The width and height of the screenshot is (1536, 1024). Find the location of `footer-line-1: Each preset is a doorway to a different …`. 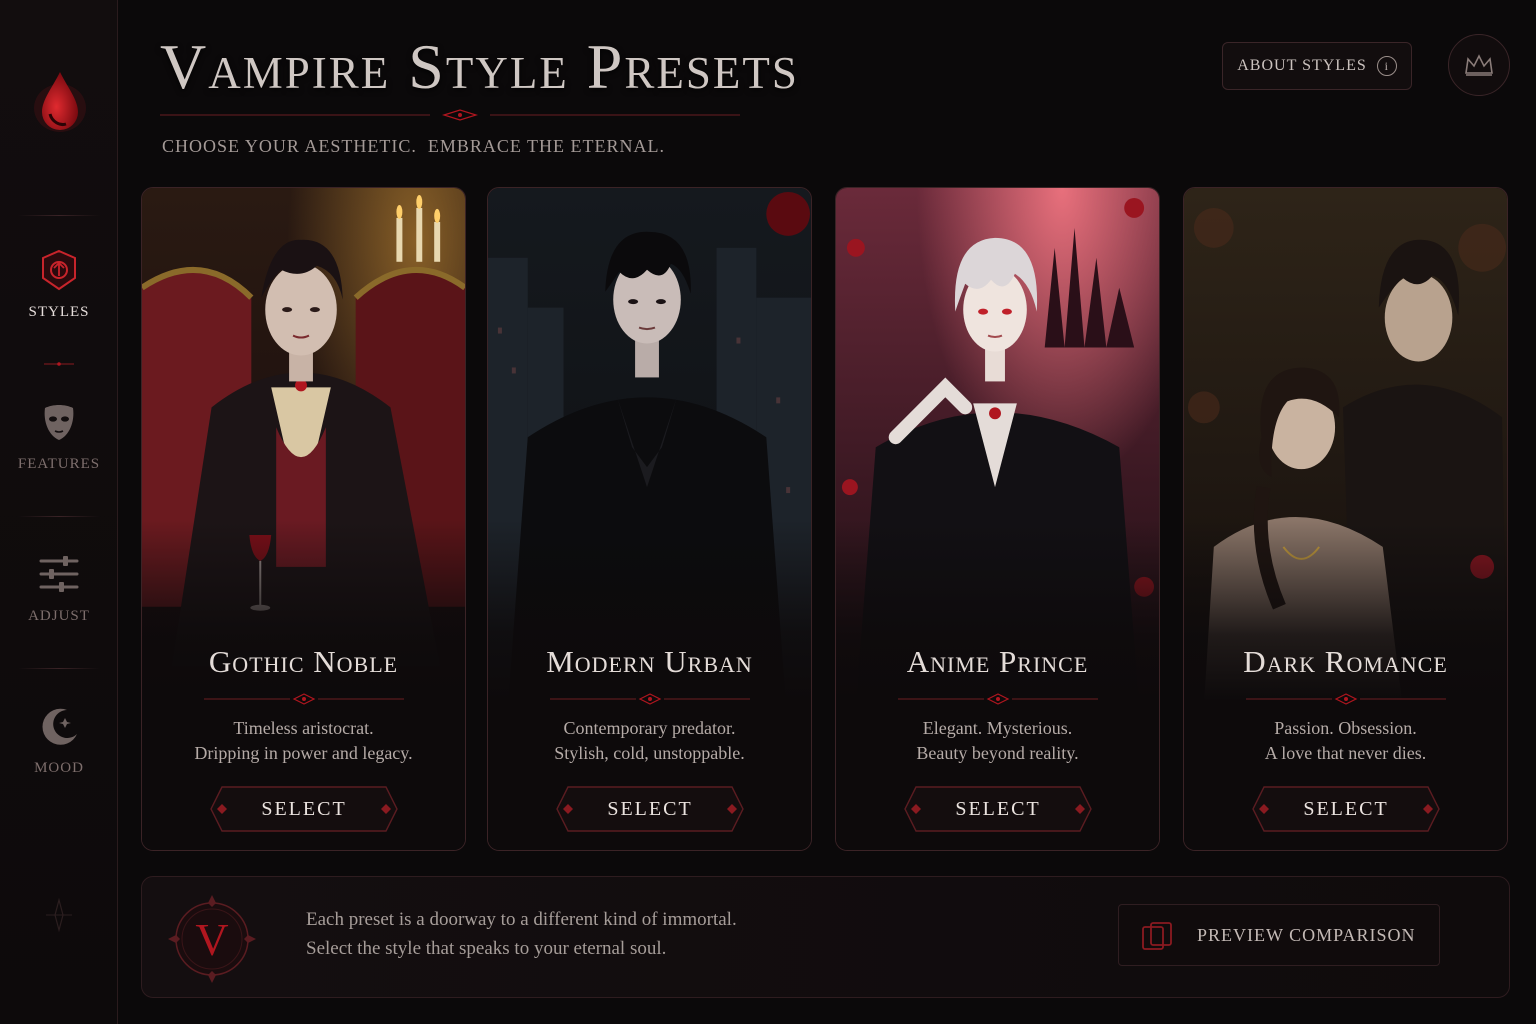

footer-line-1: Each preset is a doorway to a different … is located at coordinates (521, 919).